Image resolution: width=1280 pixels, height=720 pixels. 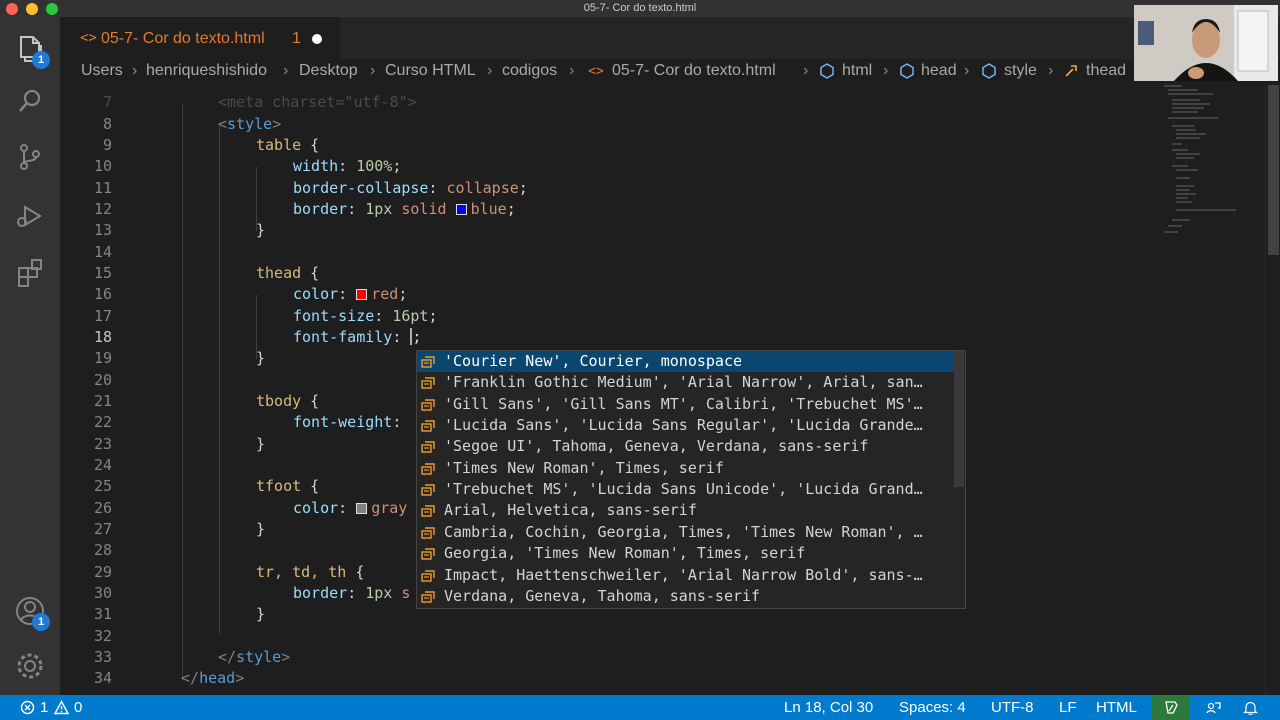 I want to click on window-title: 05-7- Cor do texto.html, so click(x=640, y=8).